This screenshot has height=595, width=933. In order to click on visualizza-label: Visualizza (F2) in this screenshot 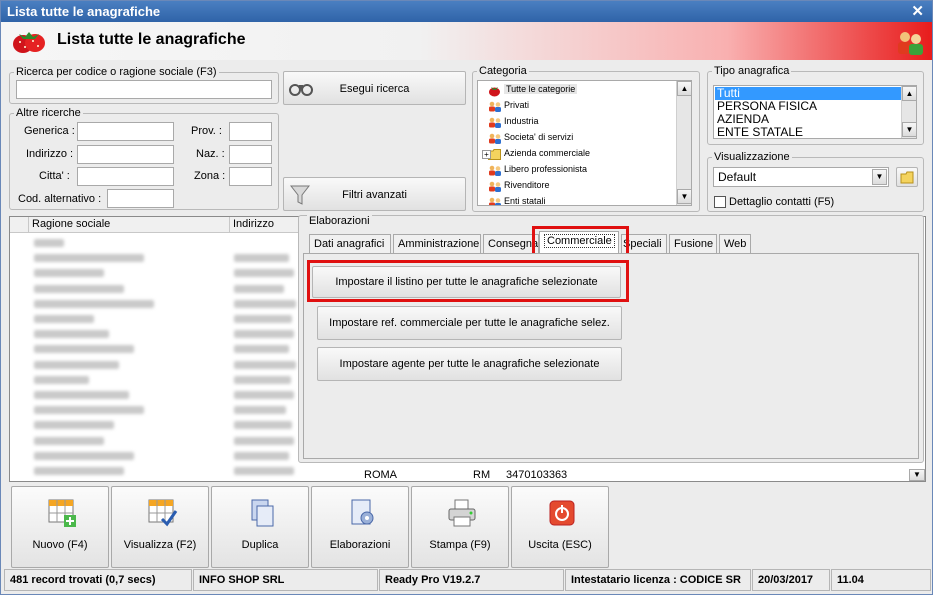, I will do `click(160, 545)`.